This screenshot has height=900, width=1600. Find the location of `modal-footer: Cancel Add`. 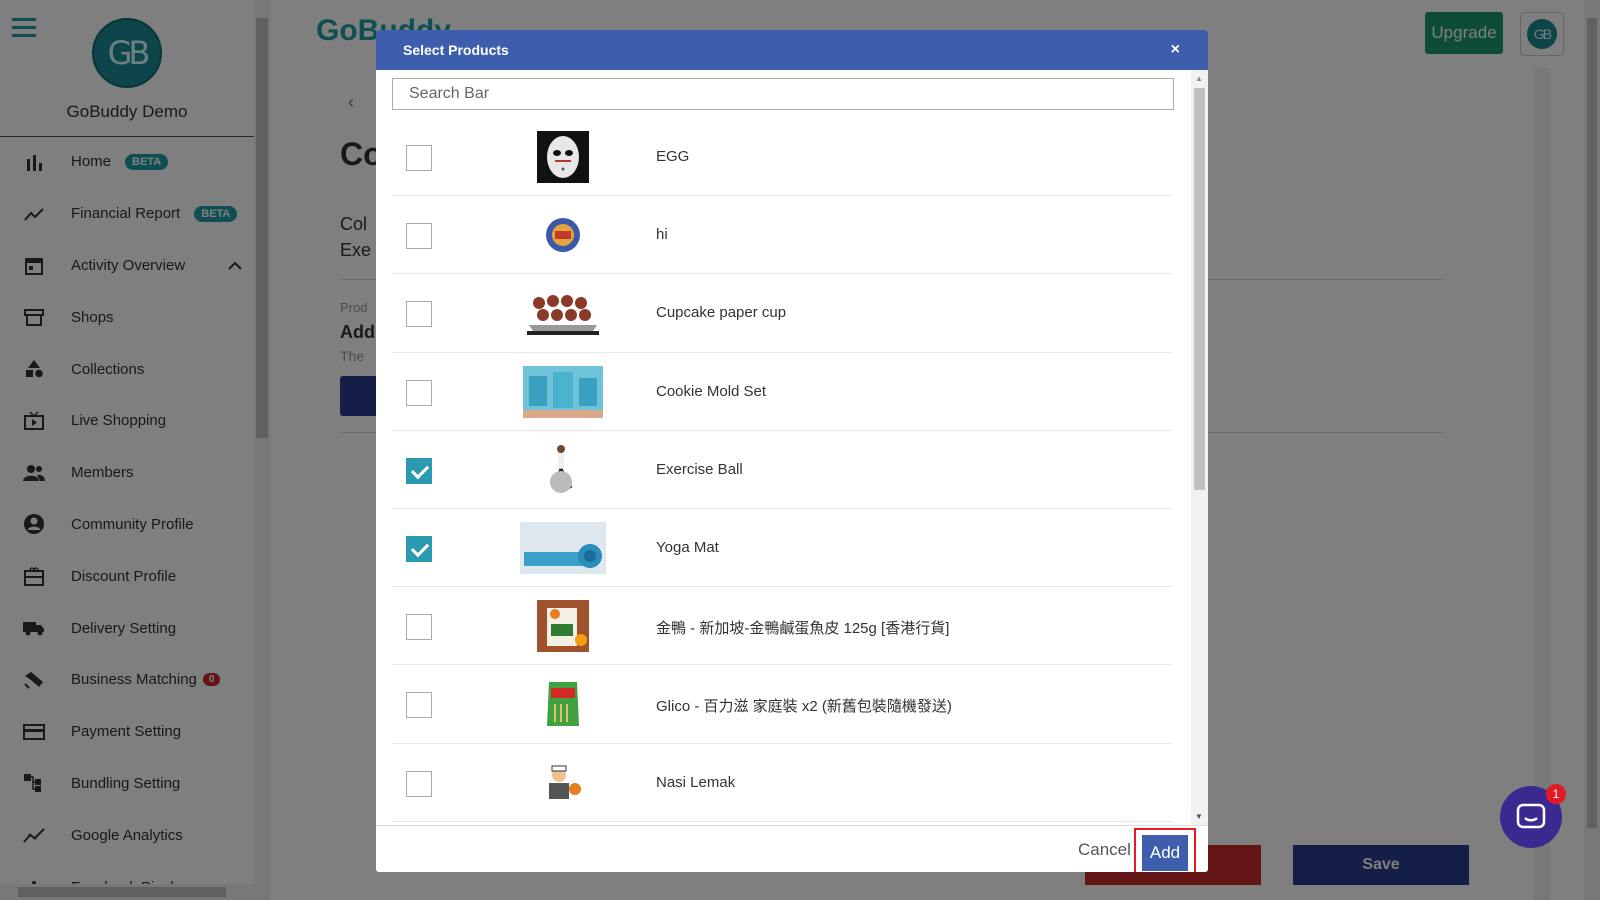

modal-footer: Cancel Add is located at coordinates (792, 848).